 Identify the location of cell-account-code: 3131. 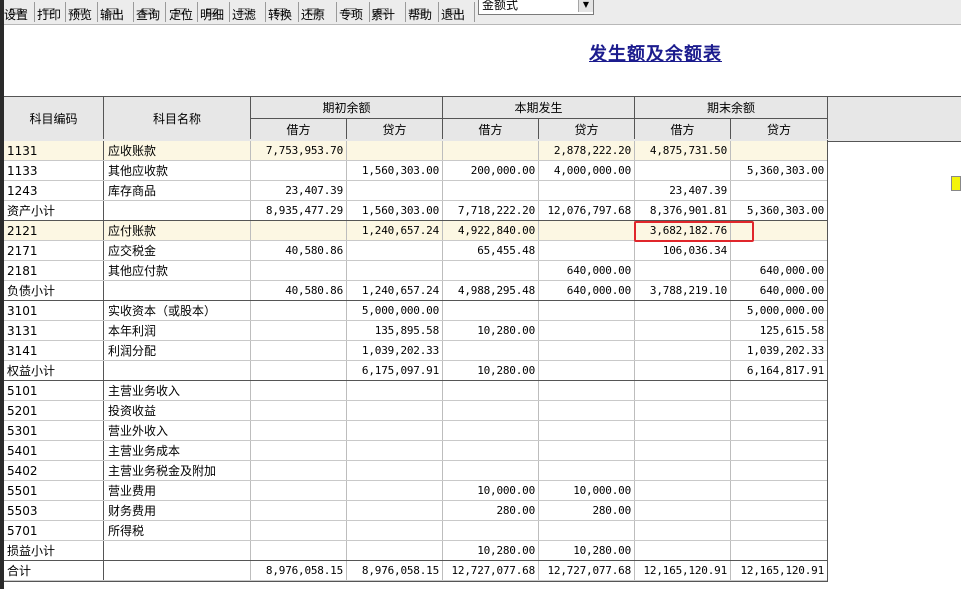
(54, 331).